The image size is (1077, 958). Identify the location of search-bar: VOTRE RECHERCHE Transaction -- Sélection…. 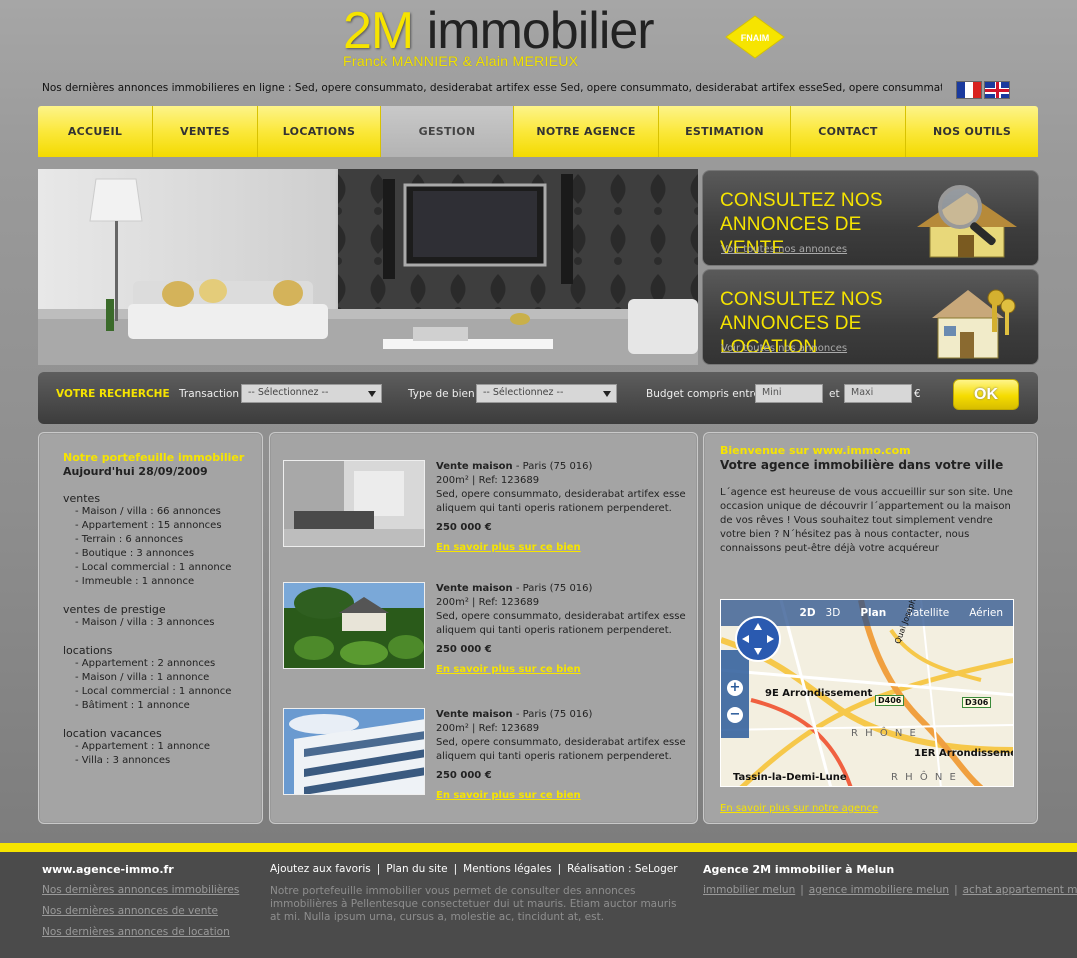
(538, 398).